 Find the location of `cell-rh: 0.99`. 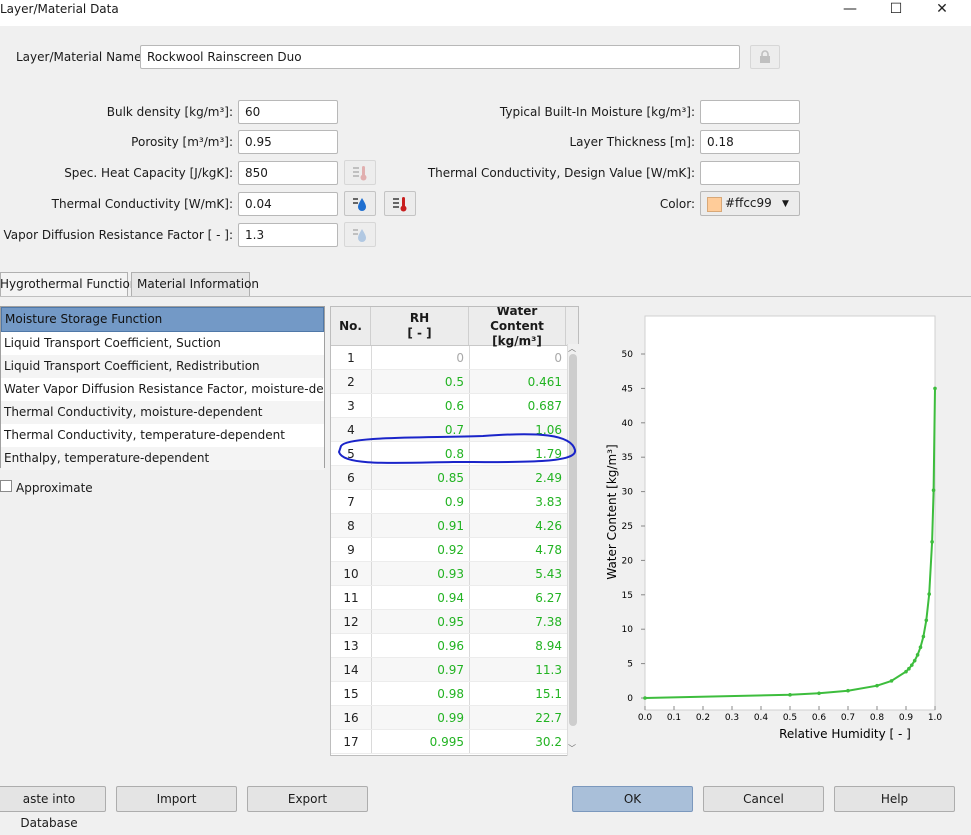

cell-rh: 0.99 is located at coordinates (421, 717).